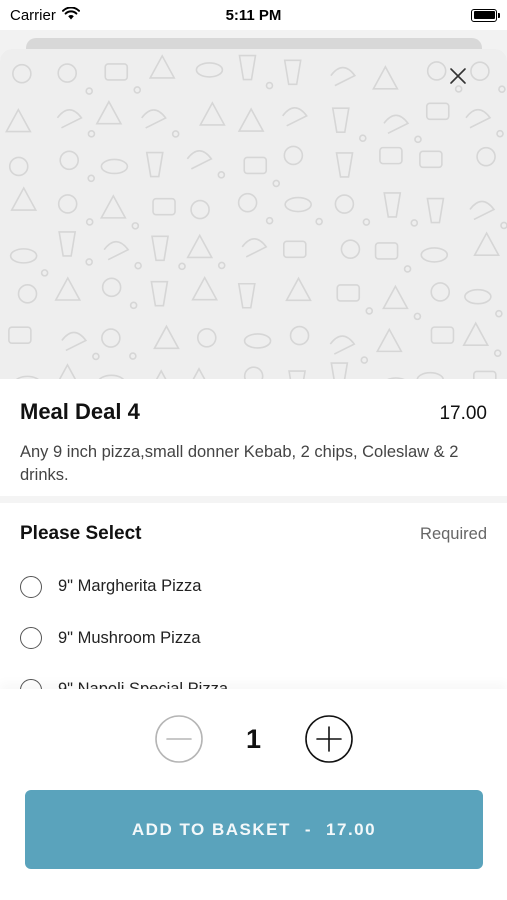 The image size is (507, 900). I want to click on quantity-value: 1, so click(253, 738).